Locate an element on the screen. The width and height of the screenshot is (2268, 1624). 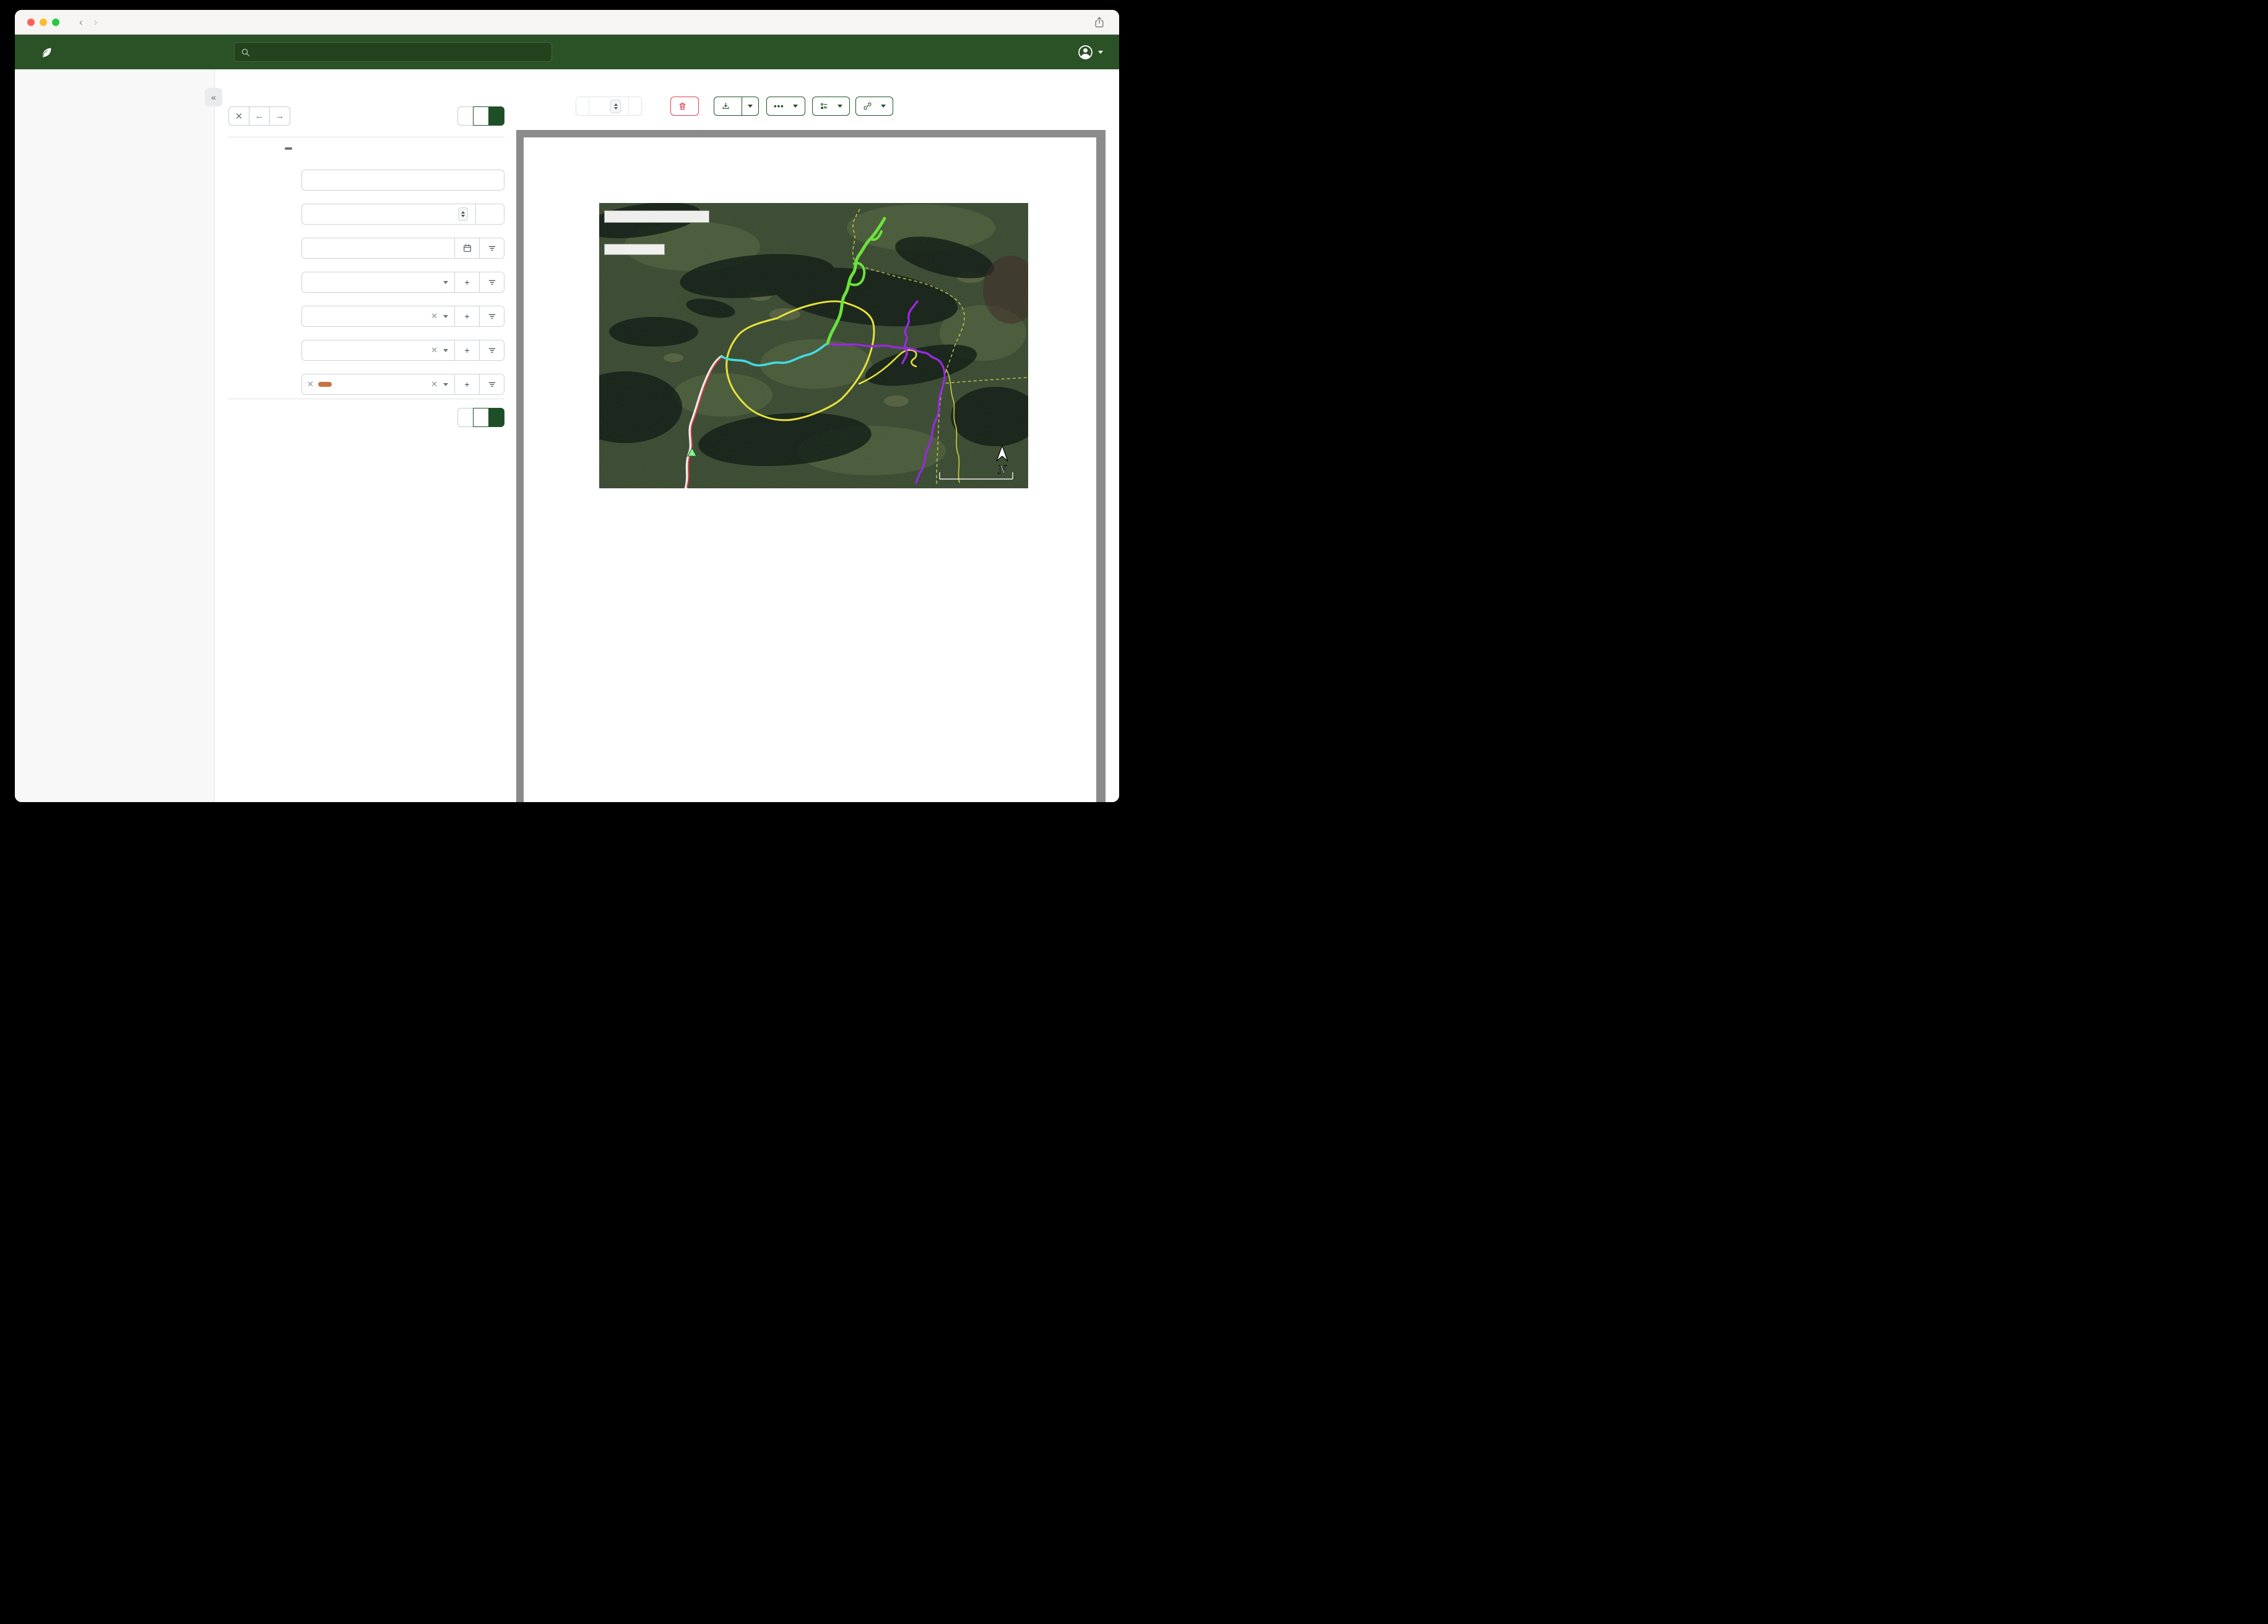
close-window-button is located at coordinates (31, 22).